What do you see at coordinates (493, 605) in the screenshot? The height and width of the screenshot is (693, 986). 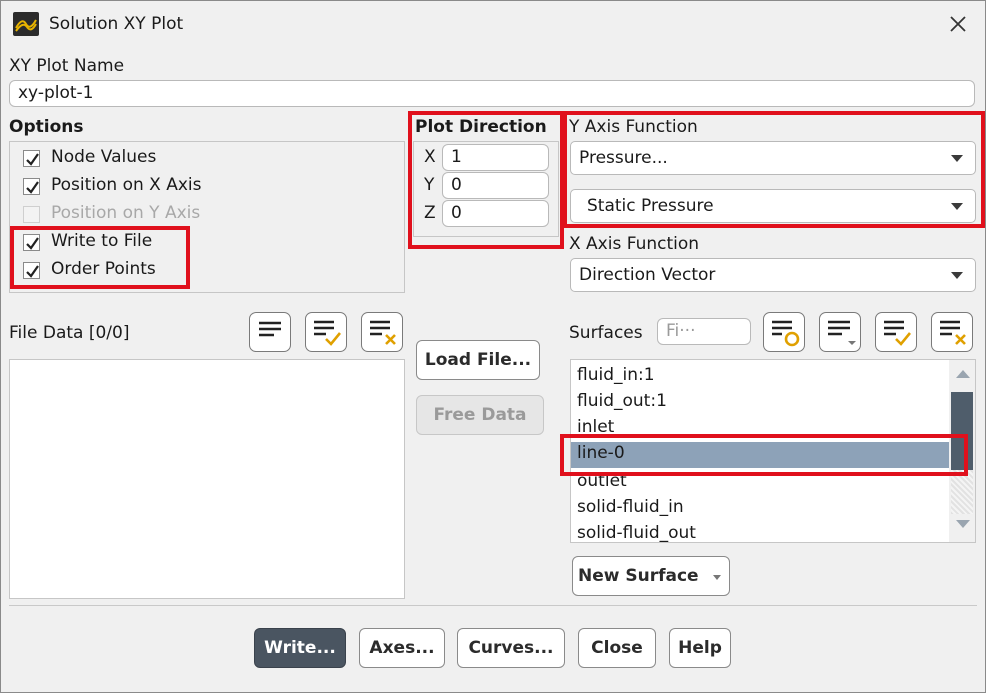 I see `bottom-separator` at bounding box center [493, 605].